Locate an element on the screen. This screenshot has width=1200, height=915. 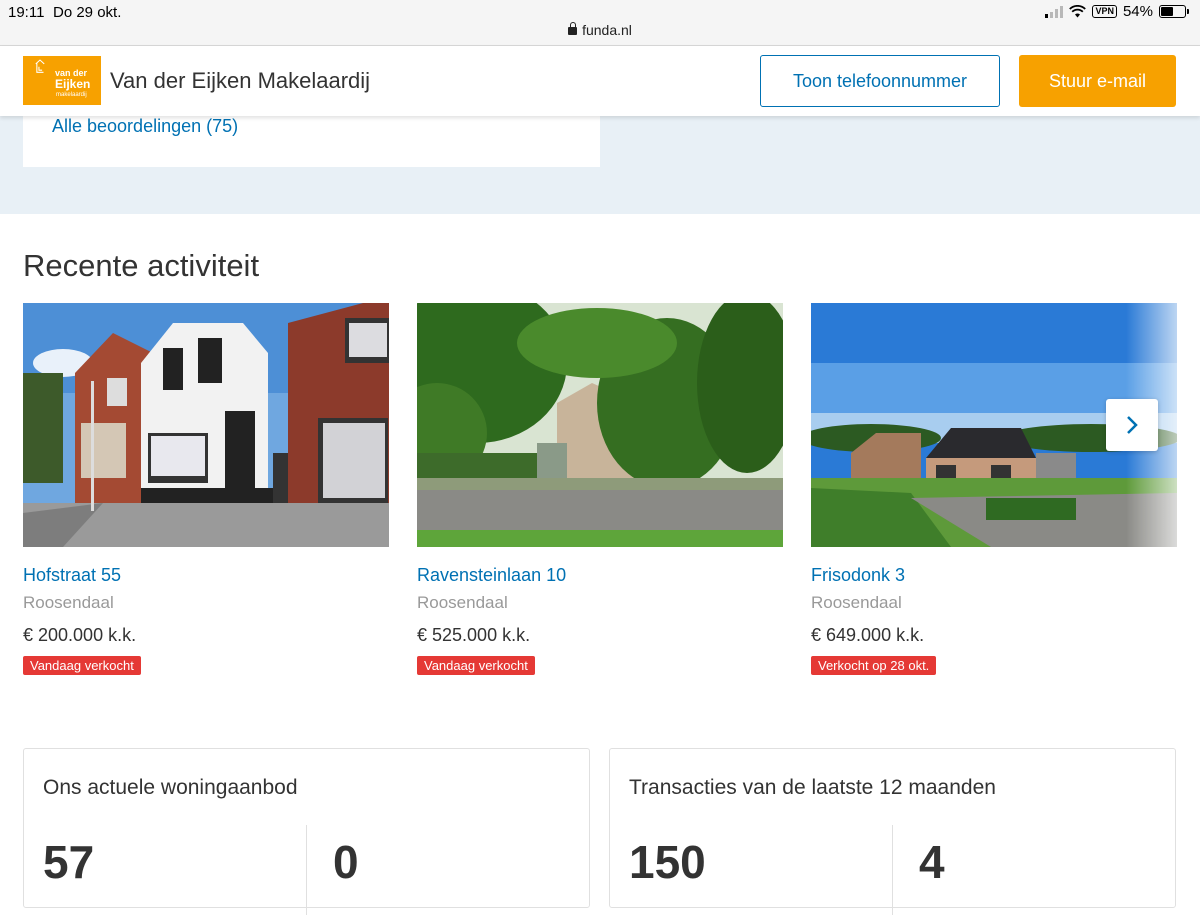
listing-price: € 649.000 k.k. is located at coordinates (868, 635).